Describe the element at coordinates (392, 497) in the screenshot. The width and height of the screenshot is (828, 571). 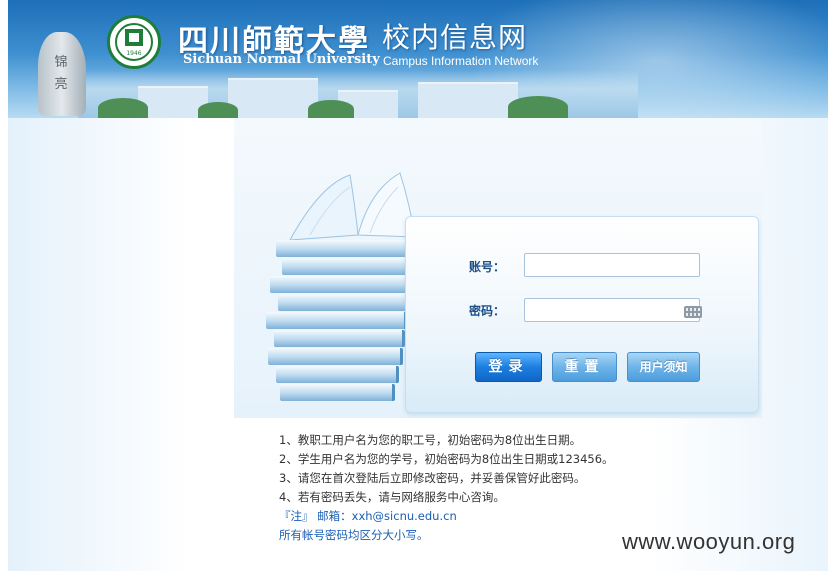
I see `instruction-line: 4、若有密码丢失，请与网络服务中心咨询。` at that location.